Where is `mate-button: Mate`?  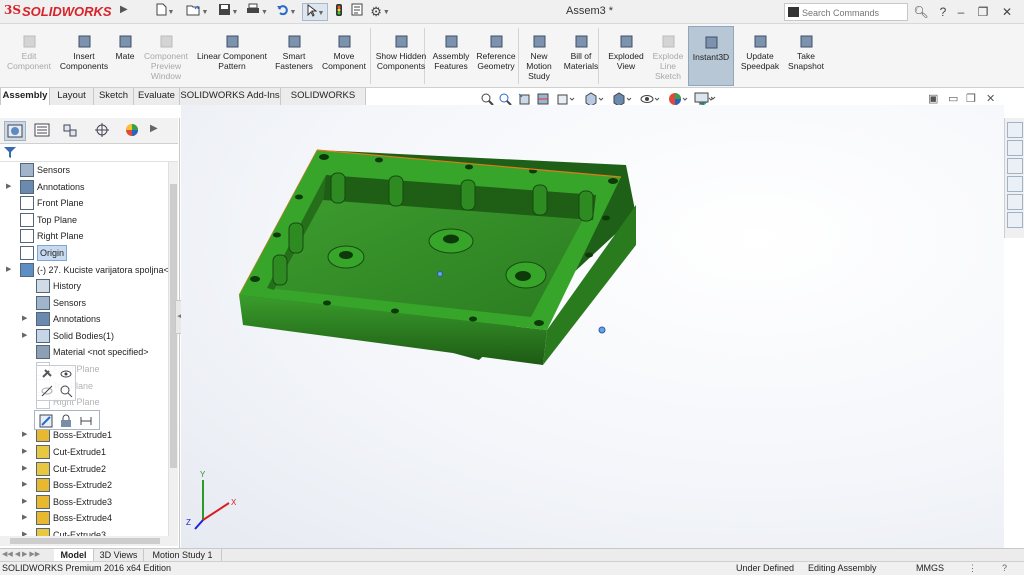 mate-button: Mate is located at coordinates (125, 56).